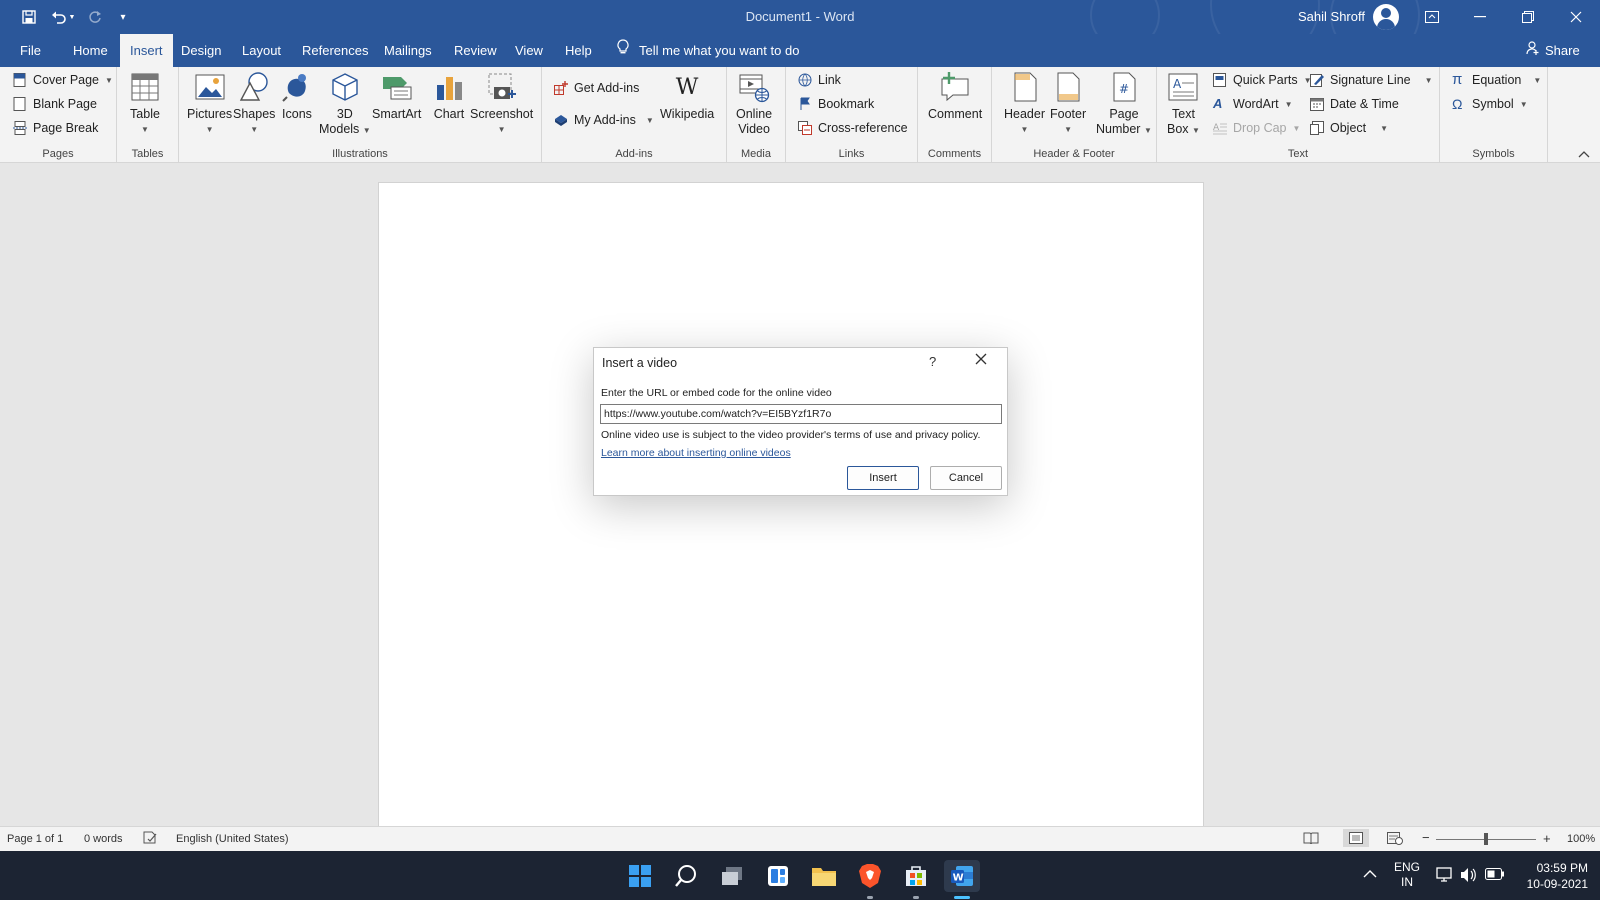 Image resolution: width=1600 pixels, height=900 pixels. I want to click on comment-button: Comment, so click(955, 96).